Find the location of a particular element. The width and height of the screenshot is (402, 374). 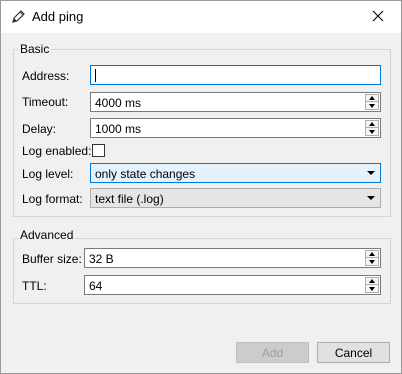

timeout-decrement-button is located at coordinates (372, 105).